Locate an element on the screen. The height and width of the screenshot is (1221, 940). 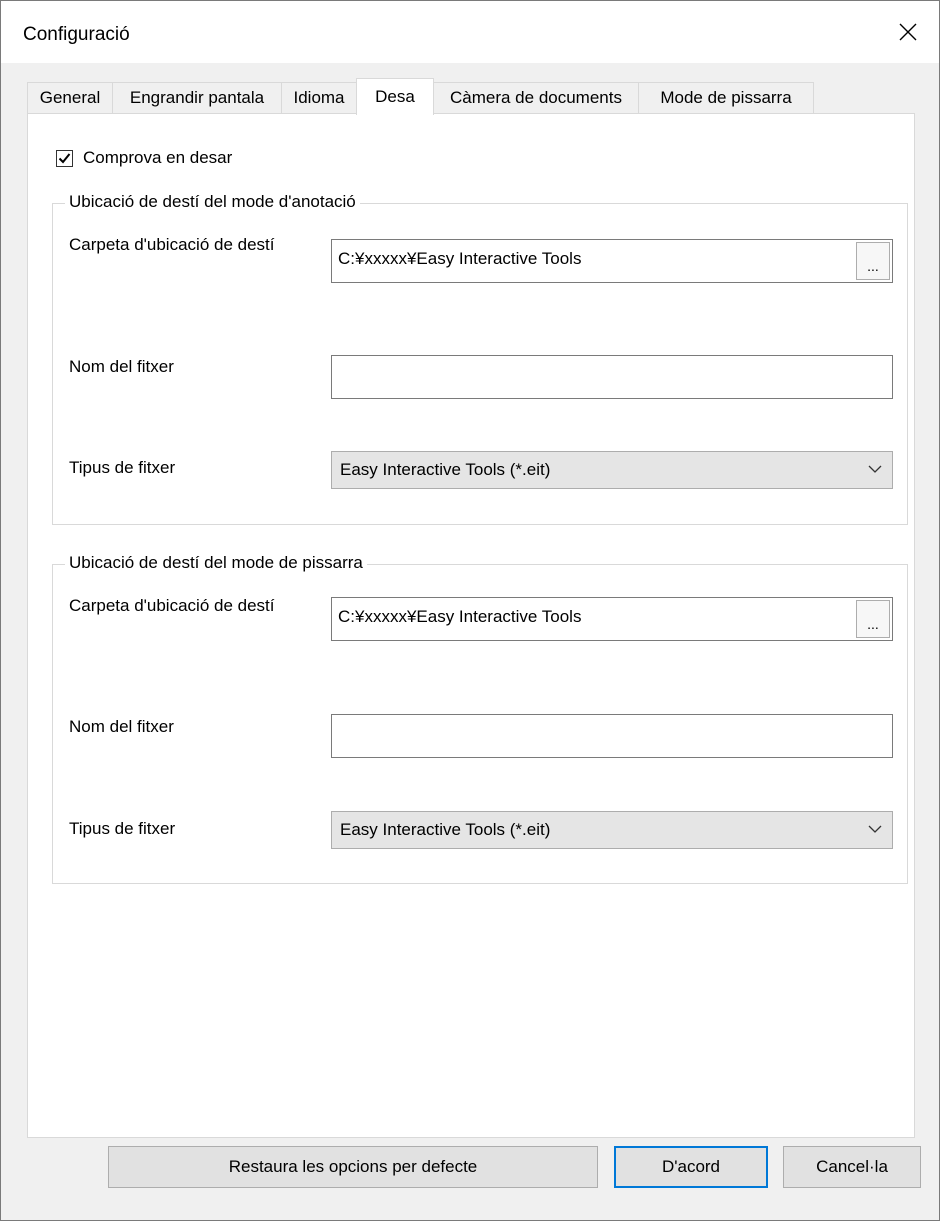
cancel-button: Cancel·la is located at coordinates (852, 1167).